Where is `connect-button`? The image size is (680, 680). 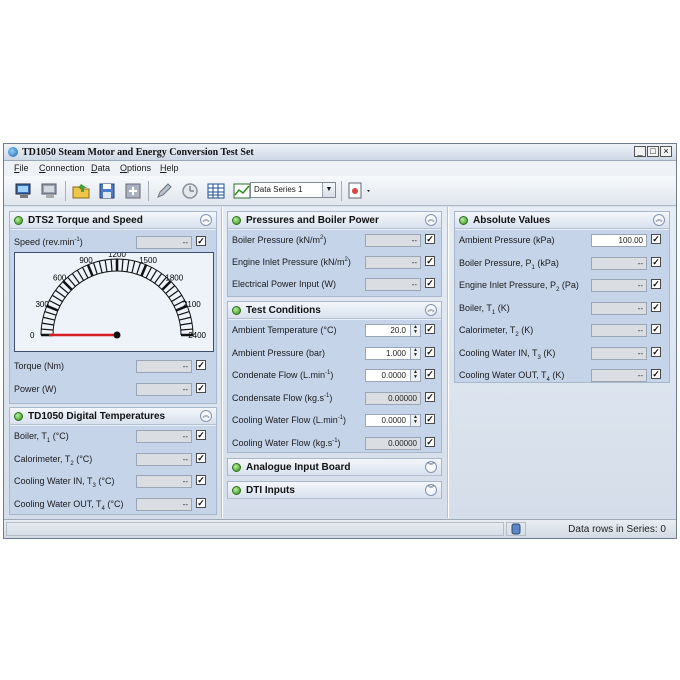
connect-button is located at coordinates (24, 191).